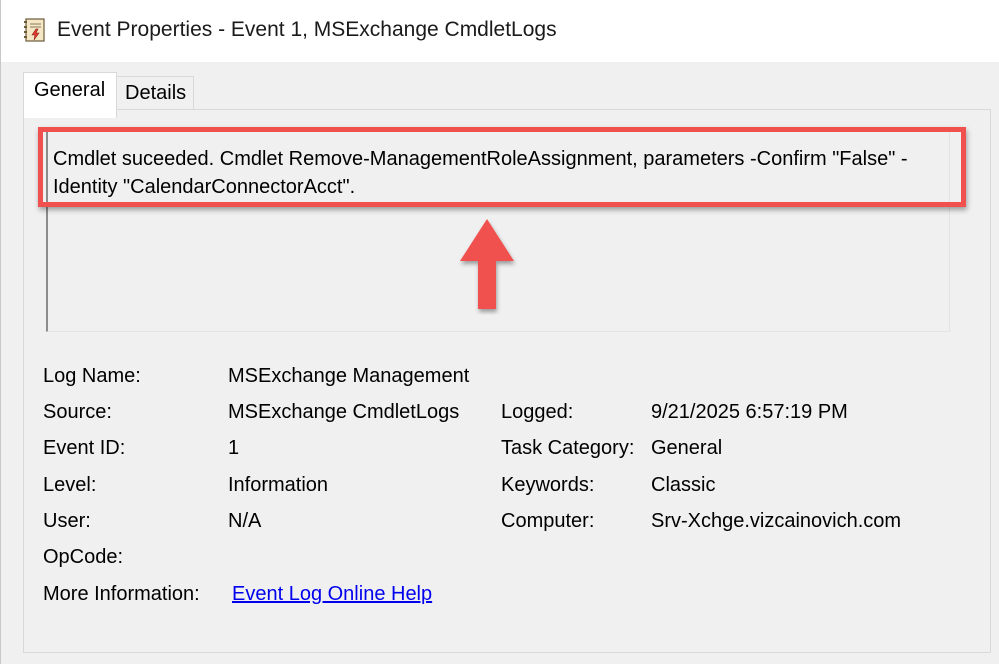 Image resolution: width=999 pixels, height=664 pixels. I want to click on level-value: Information, so click(278, 485).